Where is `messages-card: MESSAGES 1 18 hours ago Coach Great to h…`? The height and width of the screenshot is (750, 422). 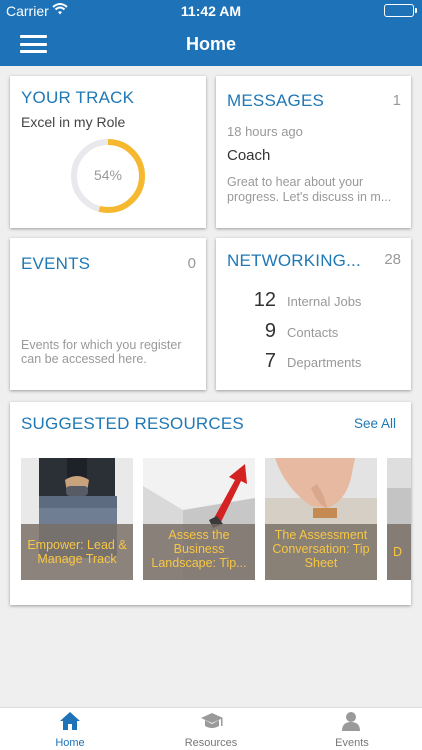
messages-card: MESSAGES 1 18 hours ago Coach Great to h… is located at coordinates (313, 152).